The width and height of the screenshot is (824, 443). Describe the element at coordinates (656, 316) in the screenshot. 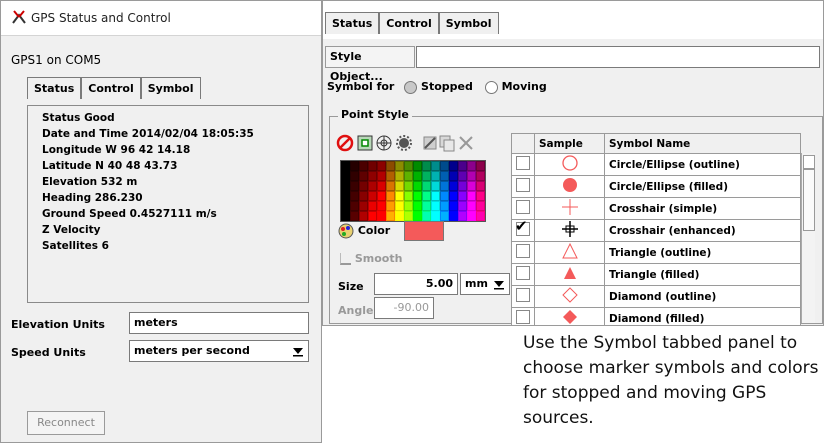

I see `table-row: Diamond (filled)` at that location.